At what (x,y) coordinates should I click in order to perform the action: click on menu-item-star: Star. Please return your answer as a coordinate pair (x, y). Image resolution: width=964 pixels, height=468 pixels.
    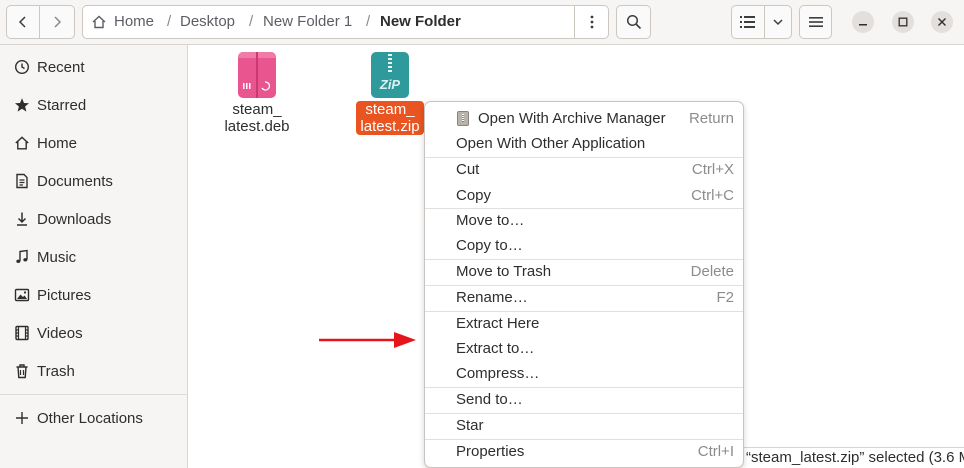
    Looking at the image, I should click on (584, 425).